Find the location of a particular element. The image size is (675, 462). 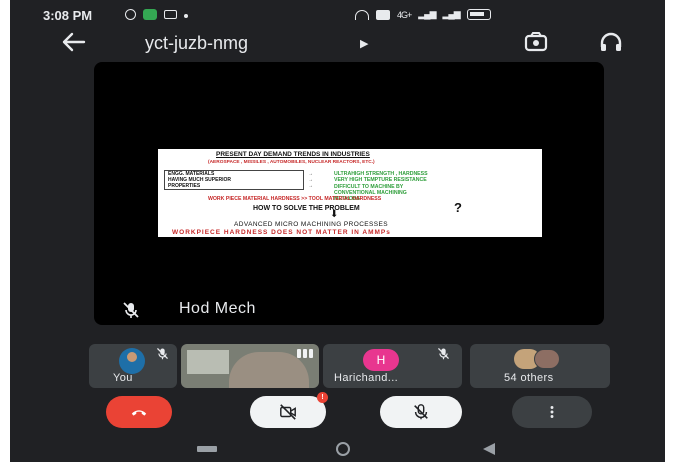

system-icons: 4G+ ▂▄▆ ▂▄▆ is located at coordinates (423, 14).